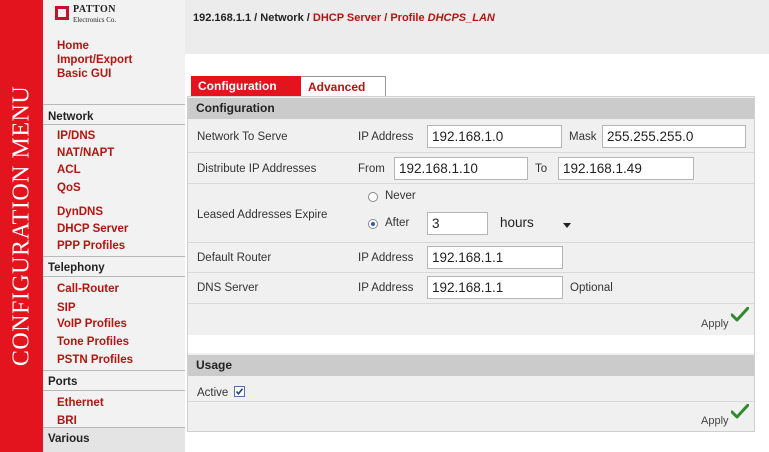  I want to click on menu-item-call-router: Call-Router, so click(88, 289).